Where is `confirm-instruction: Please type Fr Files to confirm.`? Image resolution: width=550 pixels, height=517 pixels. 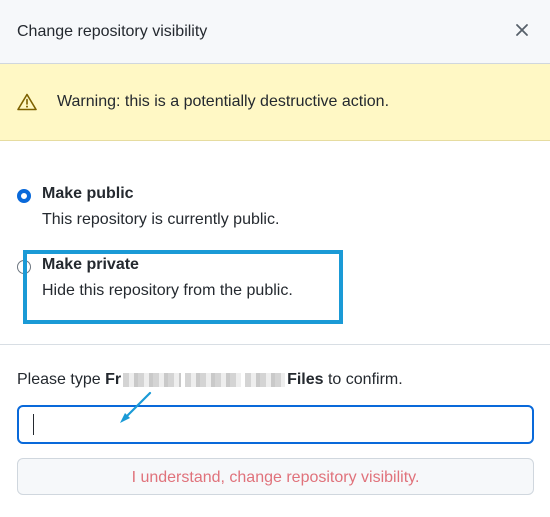
confirm-instruction: Please type Fr Files to confirm. is located at coordinates (210, 380).